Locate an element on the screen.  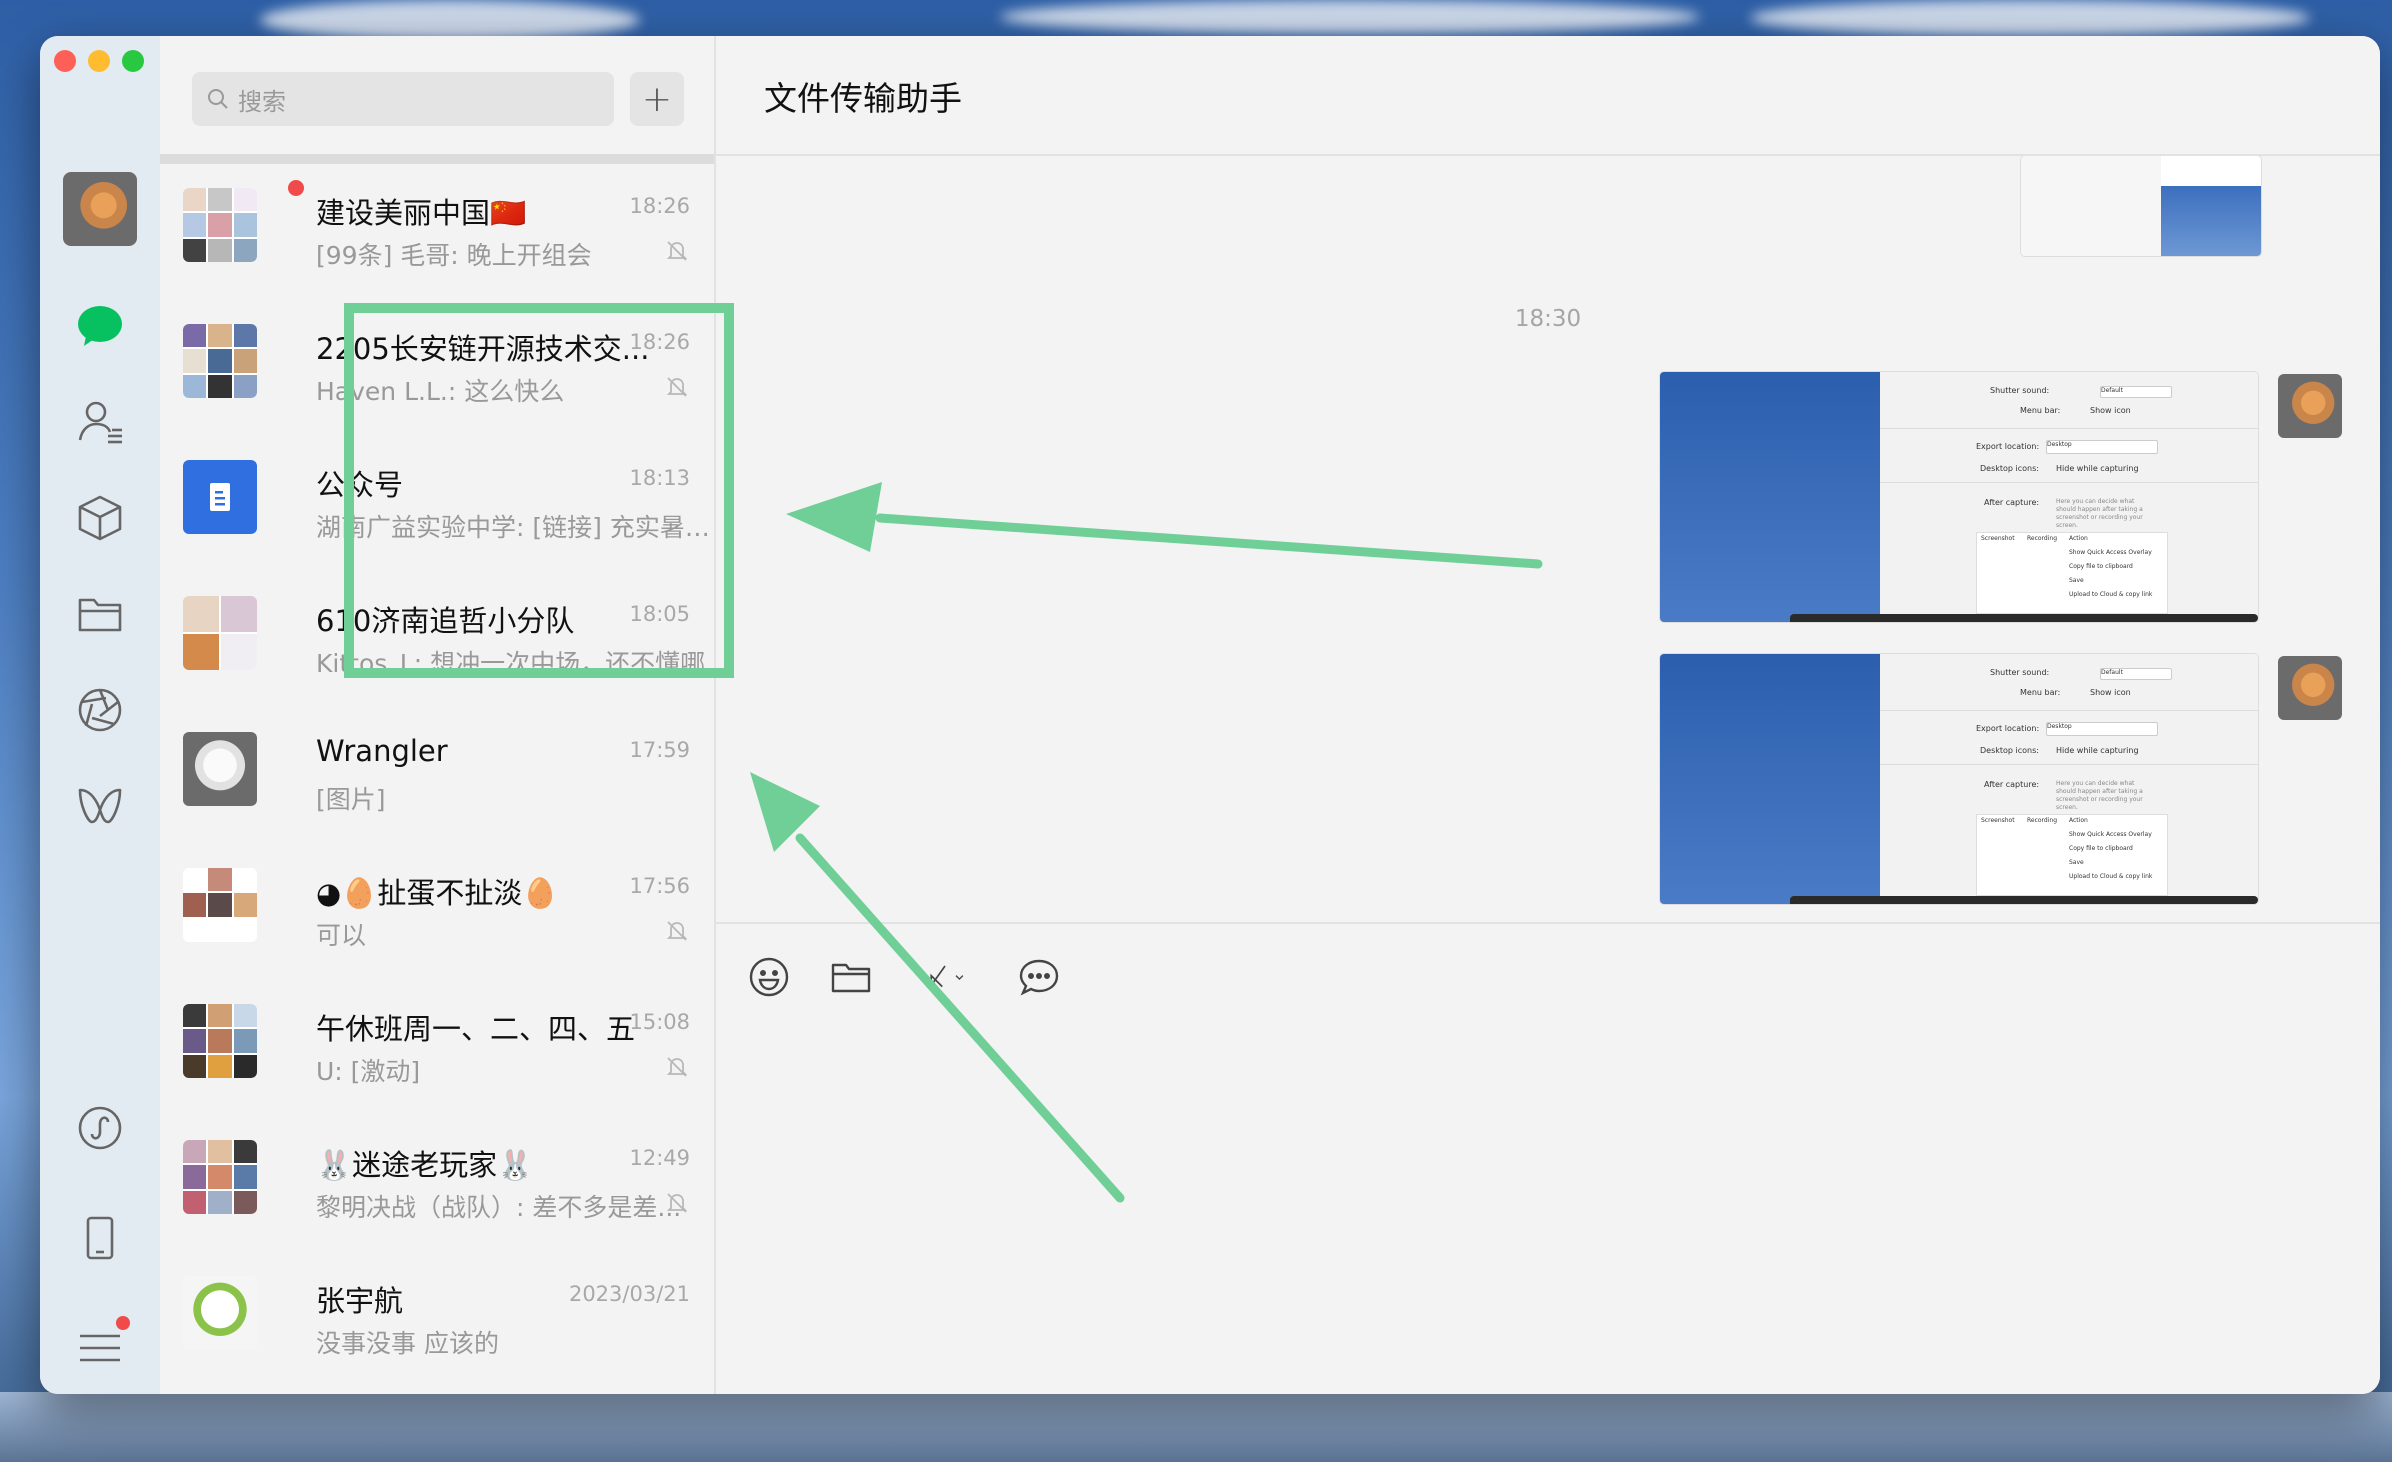
input-divider is located at coordinates (1548, 923).